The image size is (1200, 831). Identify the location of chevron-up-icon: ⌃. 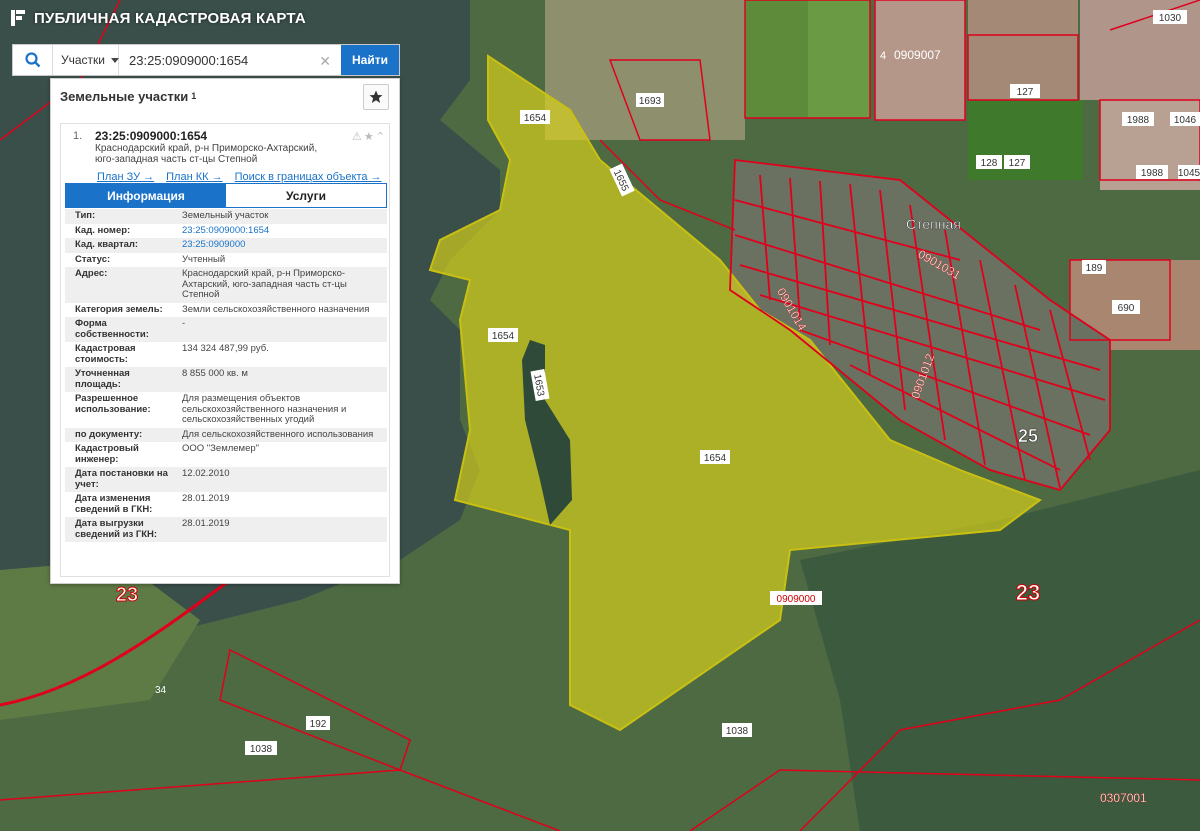
(380, 136).